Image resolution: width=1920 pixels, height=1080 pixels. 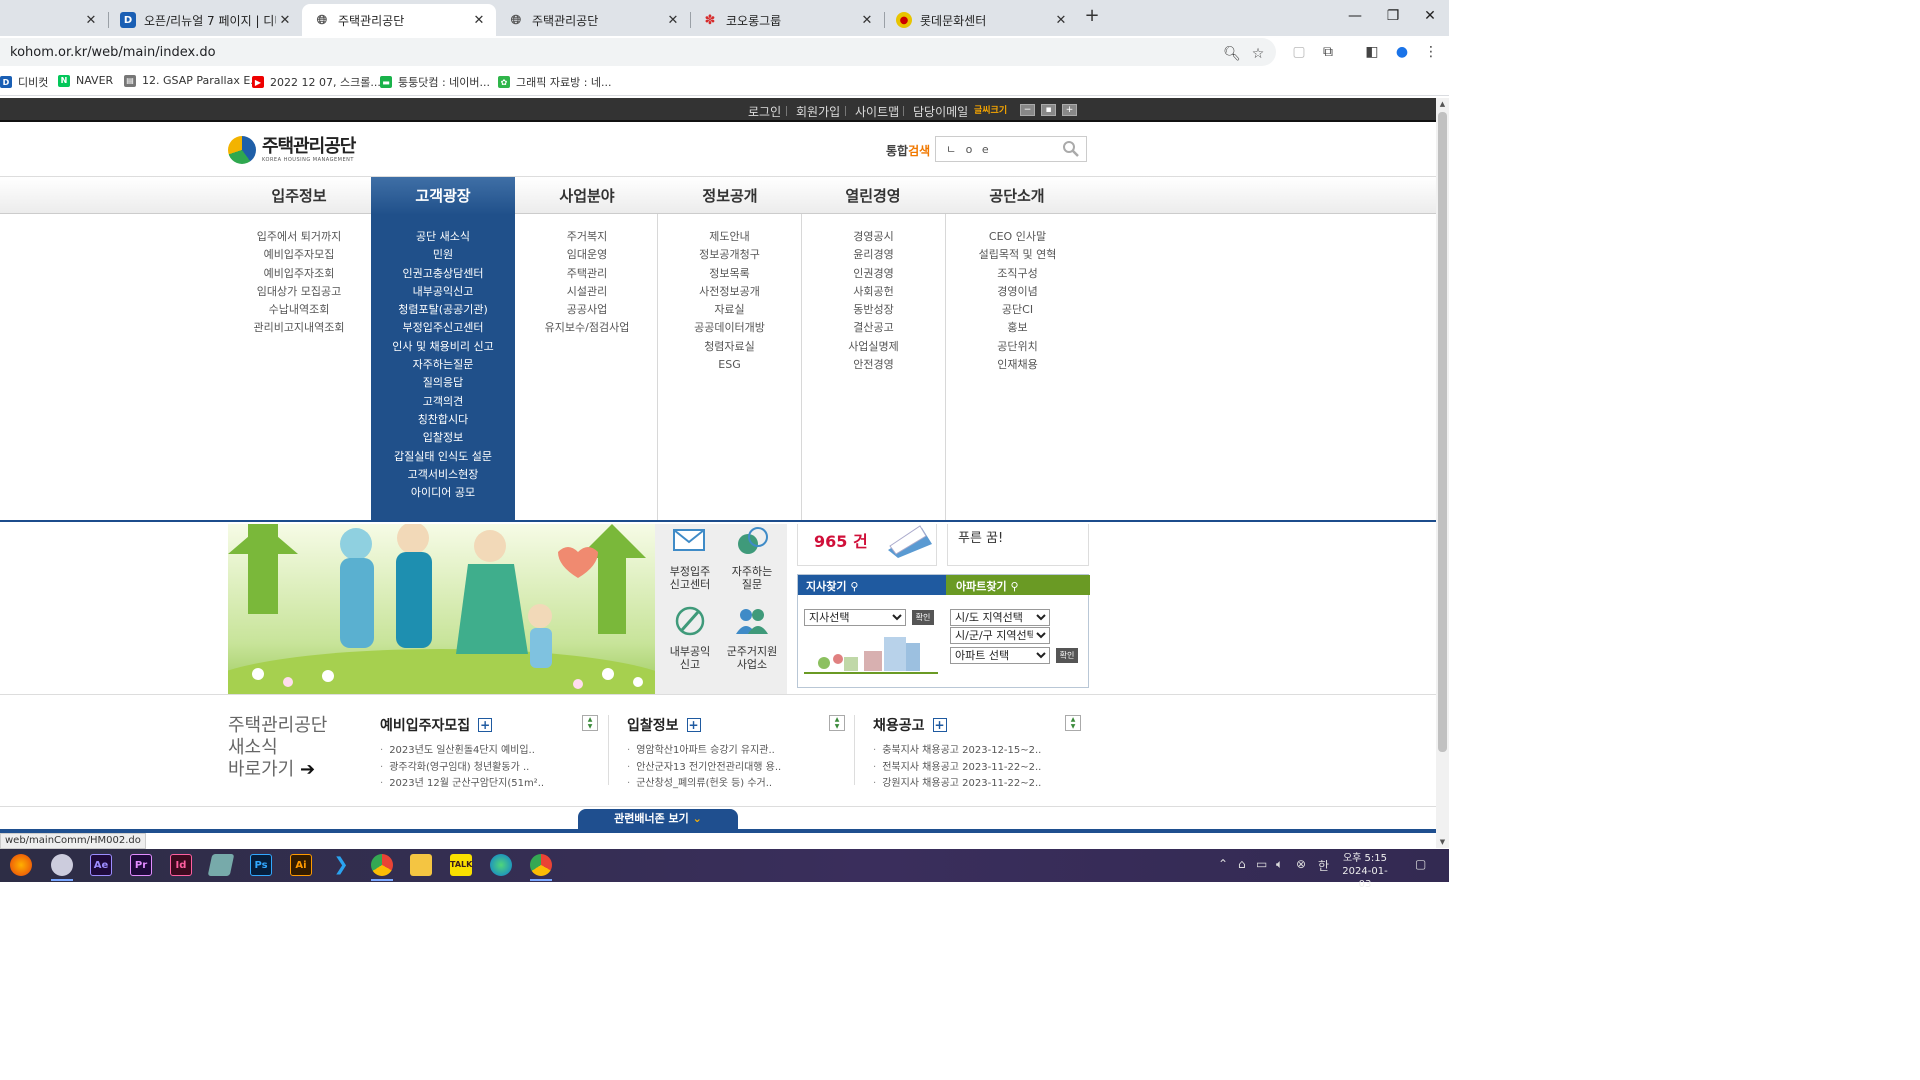 What do you see at coordinates (261, 865) in the screenshot?
I see `photoshop-icon: Ps` at bounding box center [261, 865].